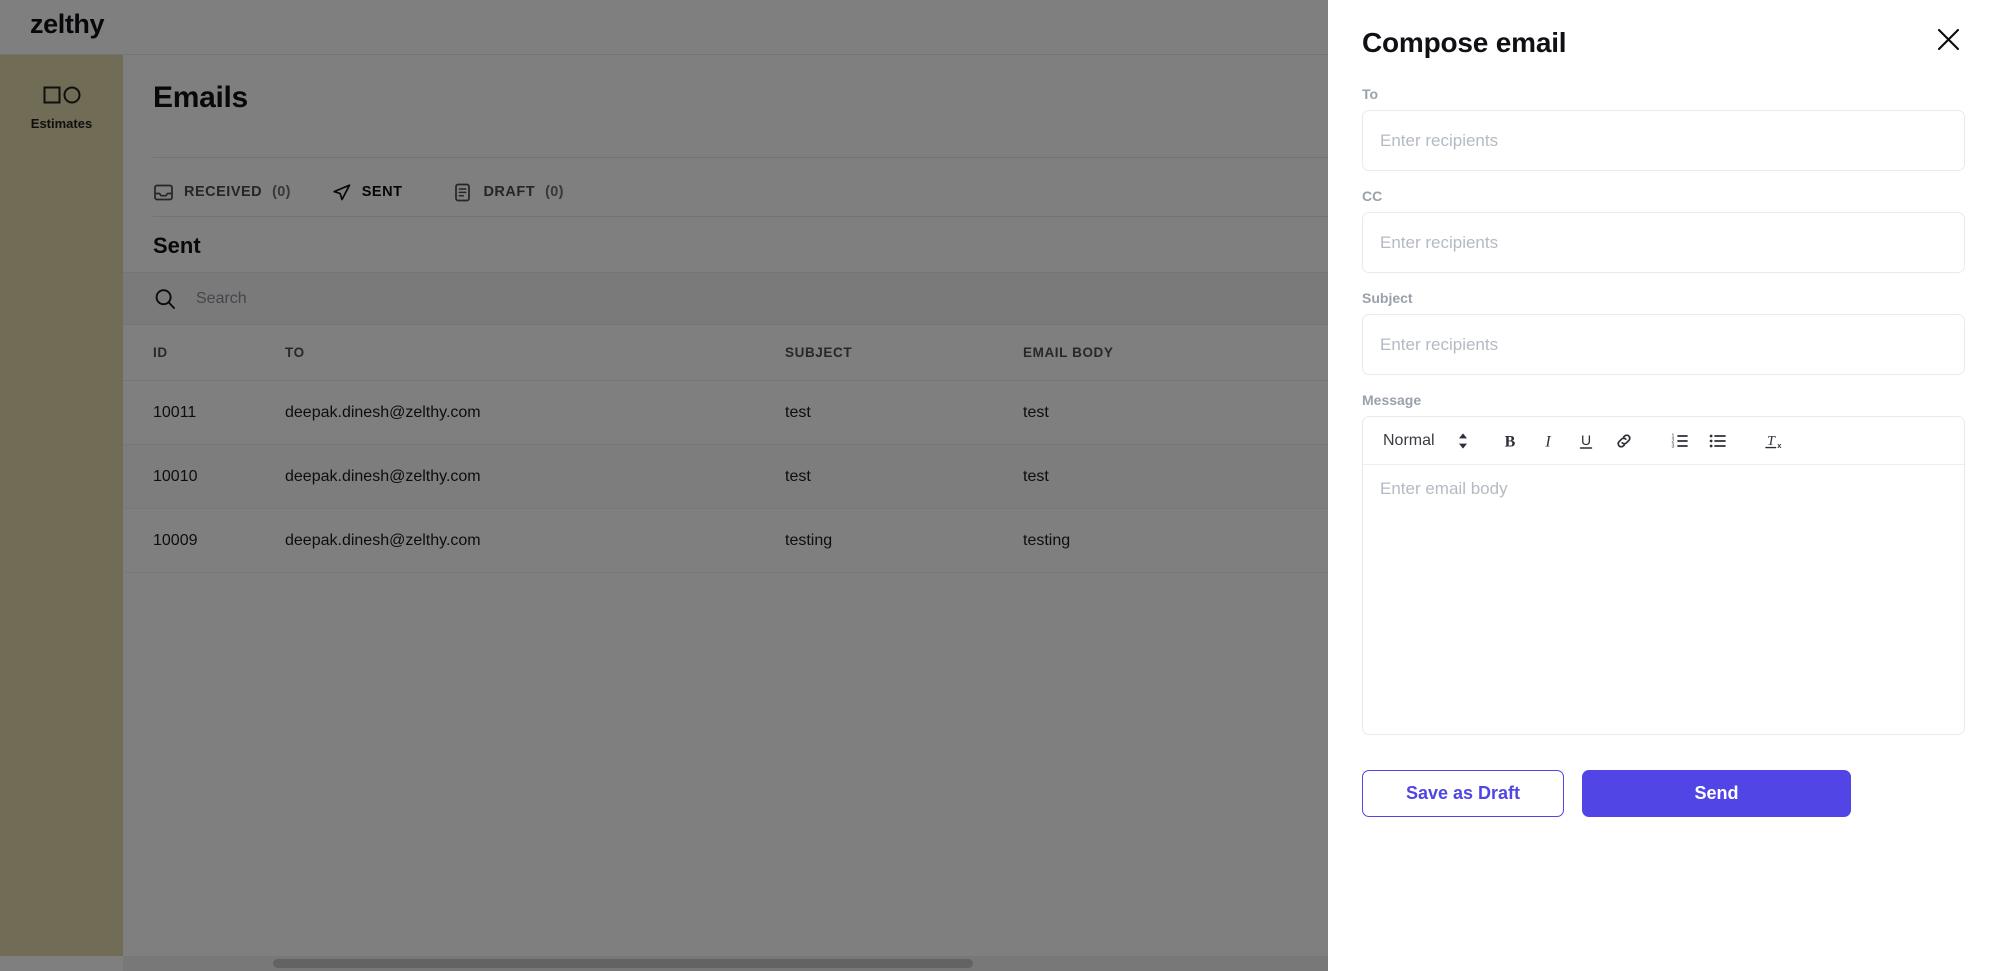  I want to click on send-button: Send, so click(1716, 793).